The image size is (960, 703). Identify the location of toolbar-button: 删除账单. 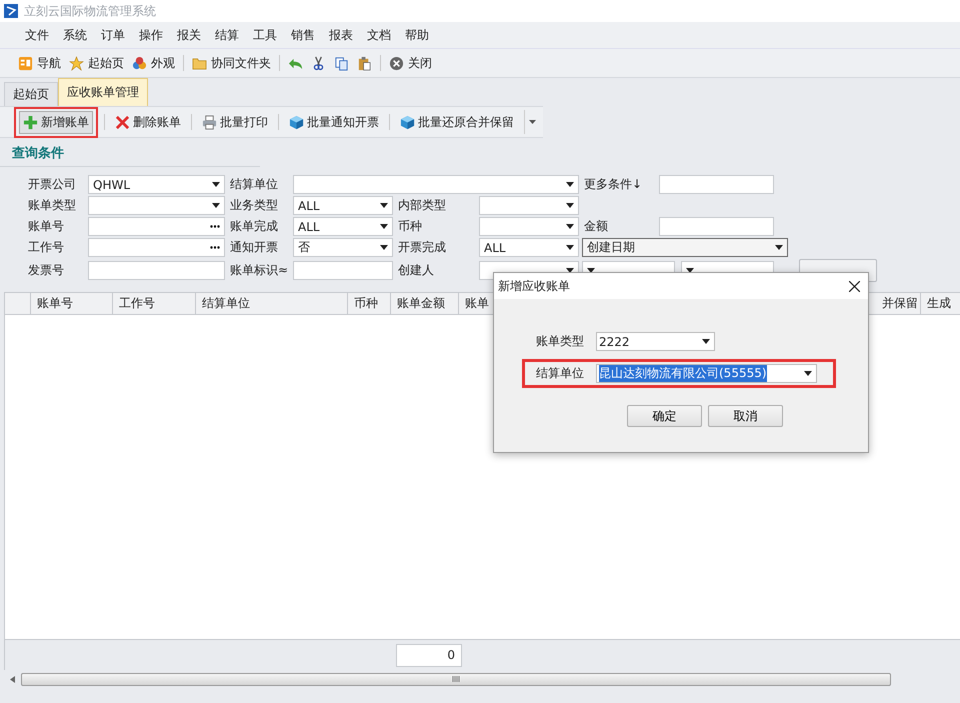
(148, 122).